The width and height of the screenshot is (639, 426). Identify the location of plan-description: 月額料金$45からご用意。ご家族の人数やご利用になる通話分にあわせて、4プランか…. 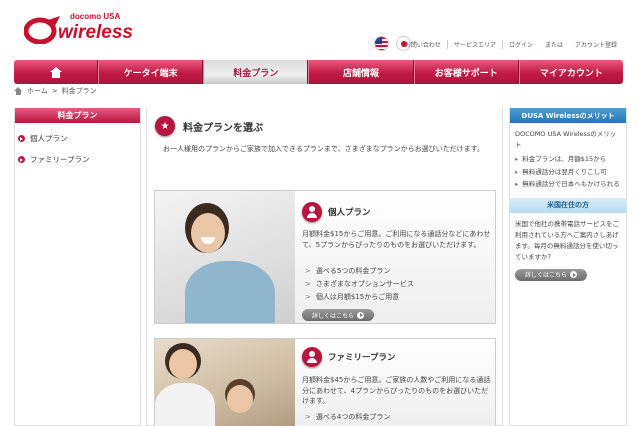
(396, 390).